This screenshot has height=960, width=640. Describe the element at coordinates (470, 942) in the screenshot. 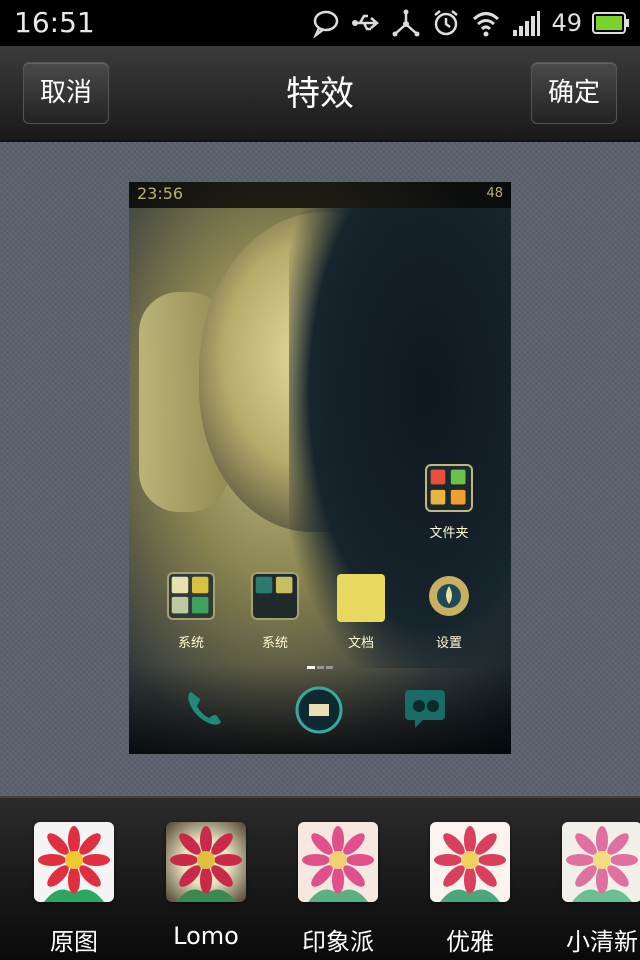

I see `filter-label: 优雅` at that location.